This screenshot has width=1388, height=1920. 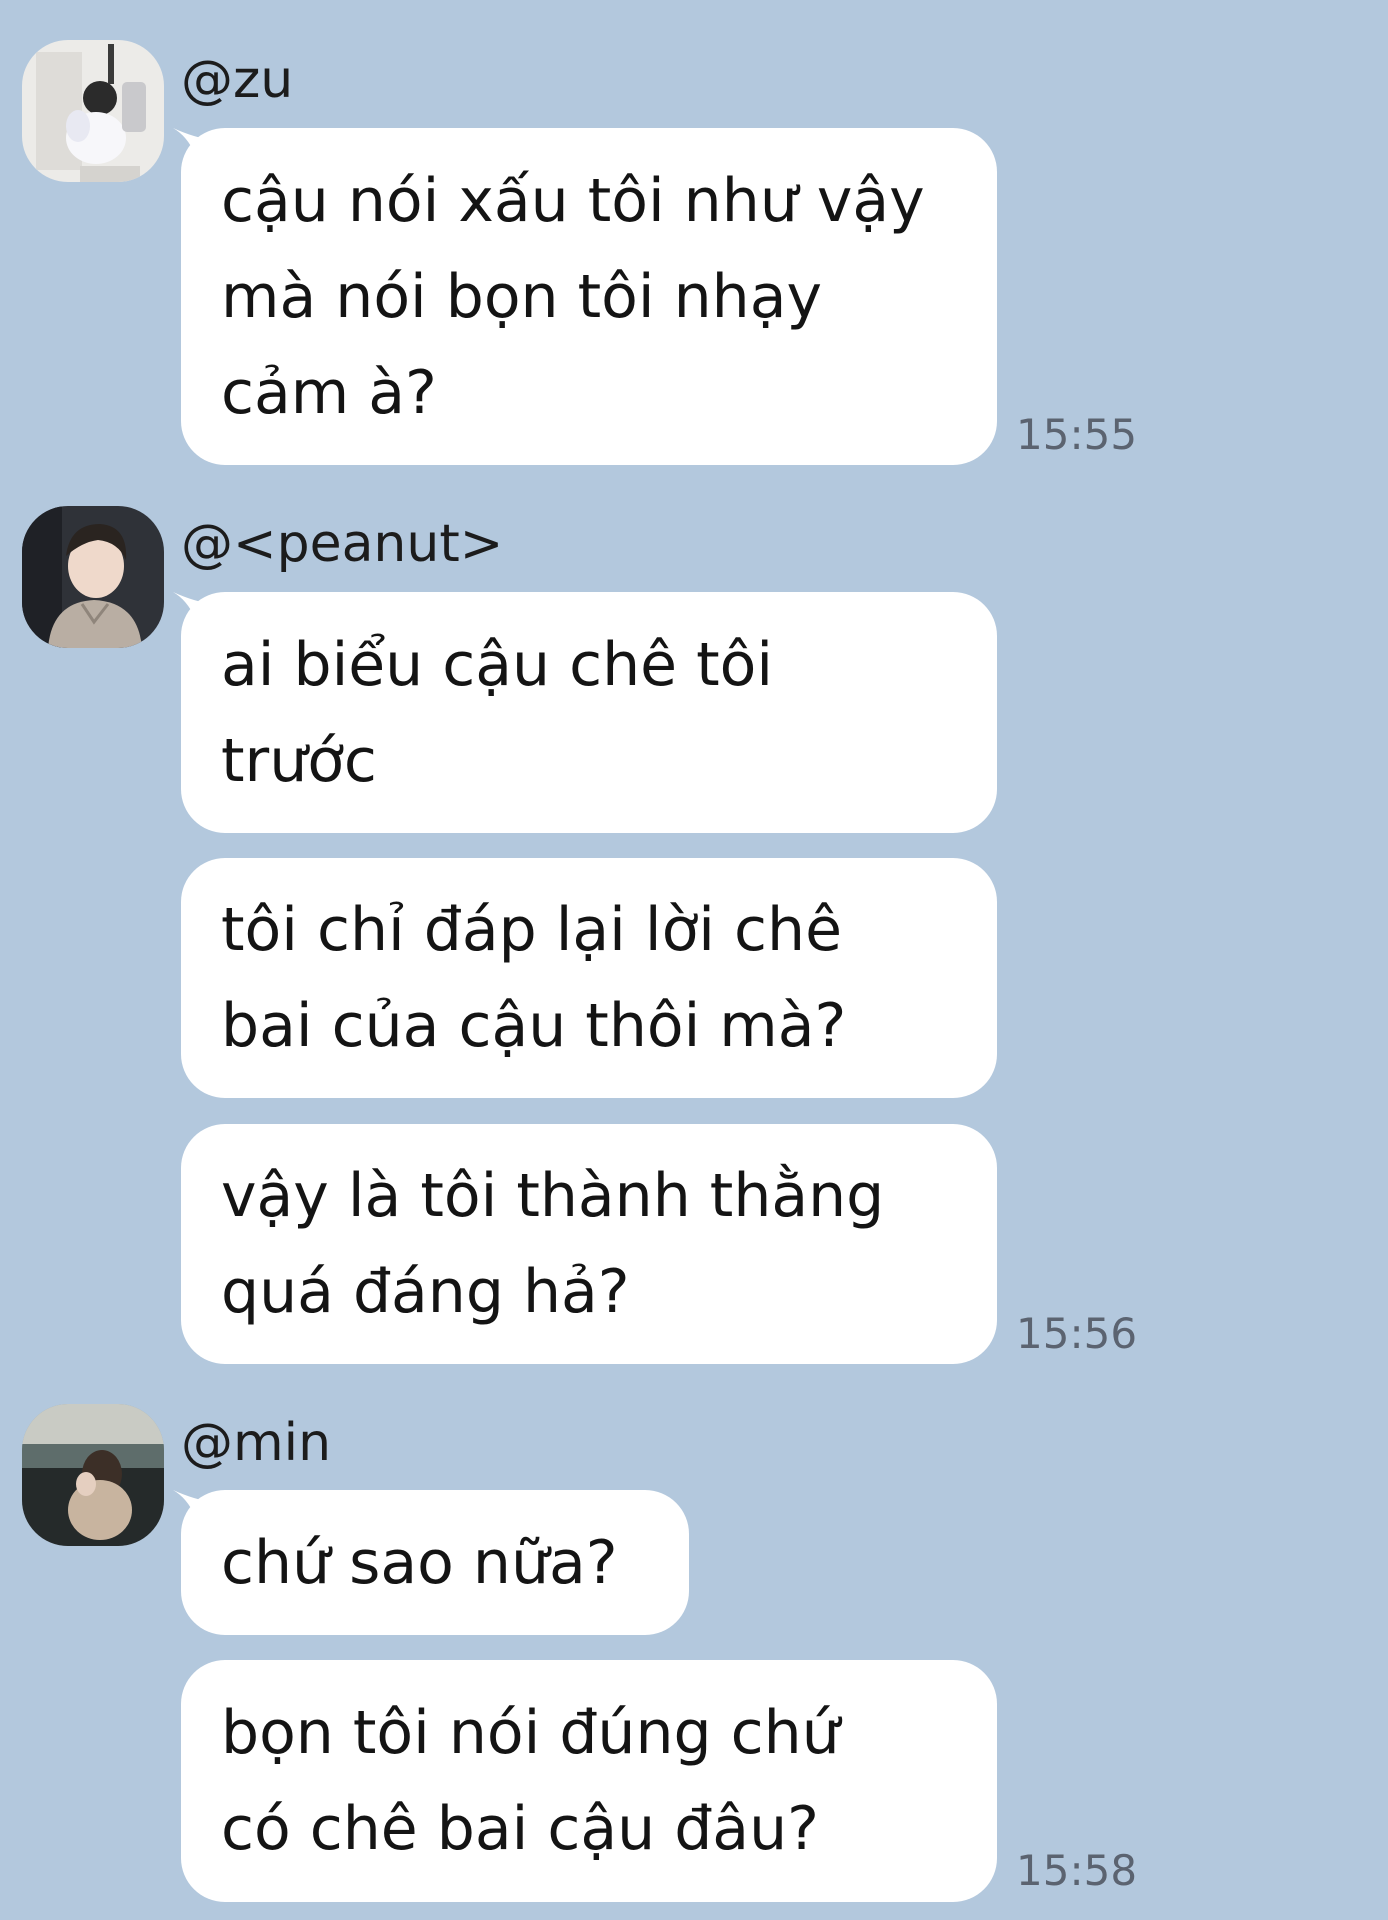 I want to click on profile-photo-boy-hoodie-icon, so click(x=93, y=577).